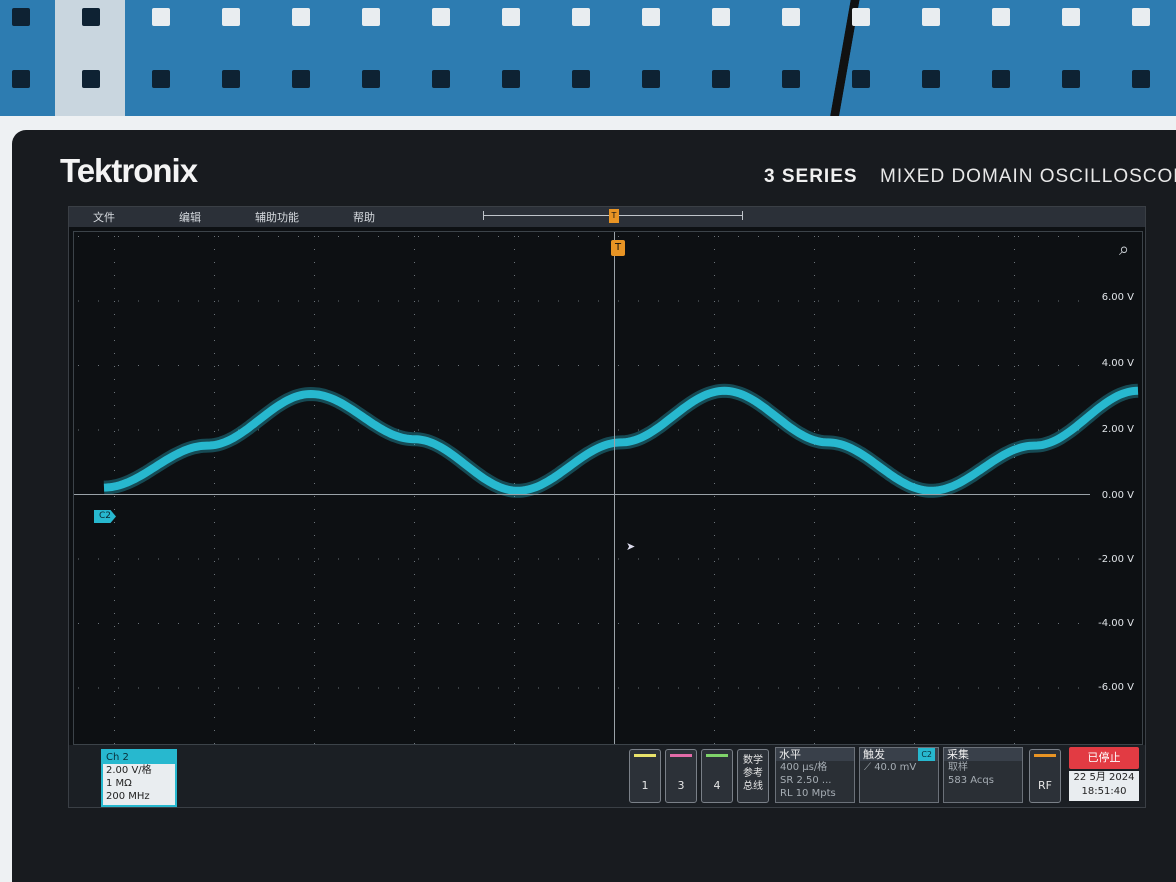  Describe the element at coordinates (618, 248) in the screenshot. I see `trigger-position-marker: T` at that location.